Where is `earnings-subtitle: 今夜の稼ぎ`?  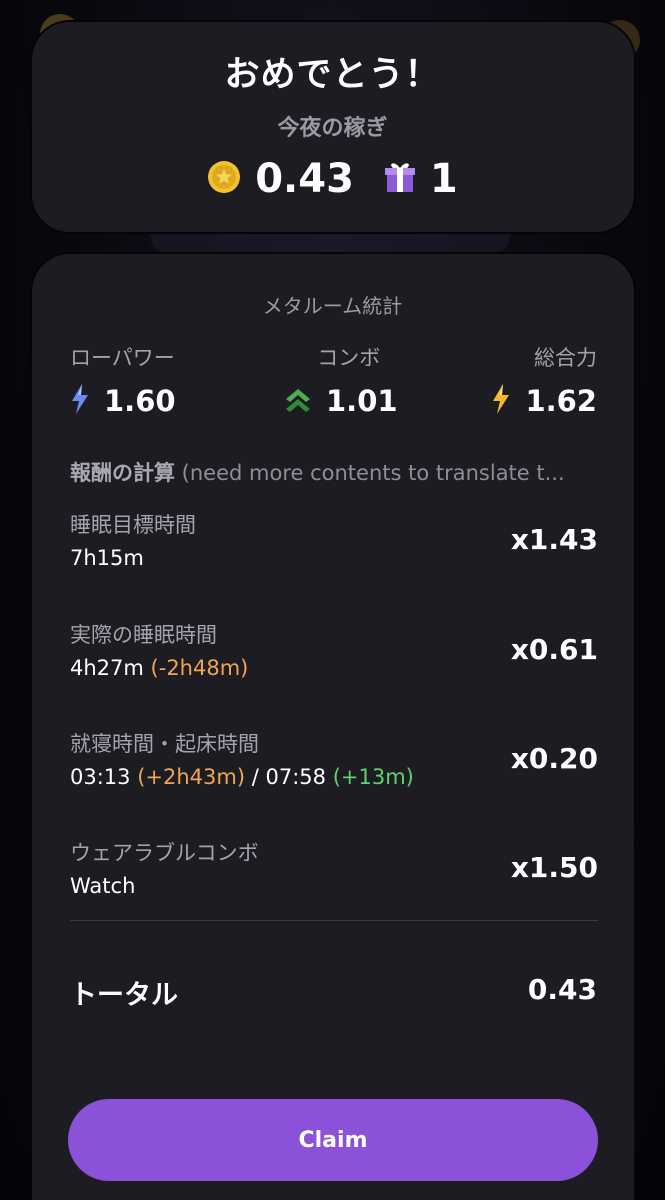 earnings-subtitle: 今夜の稼ぎ is located at coordinates (332, 128).